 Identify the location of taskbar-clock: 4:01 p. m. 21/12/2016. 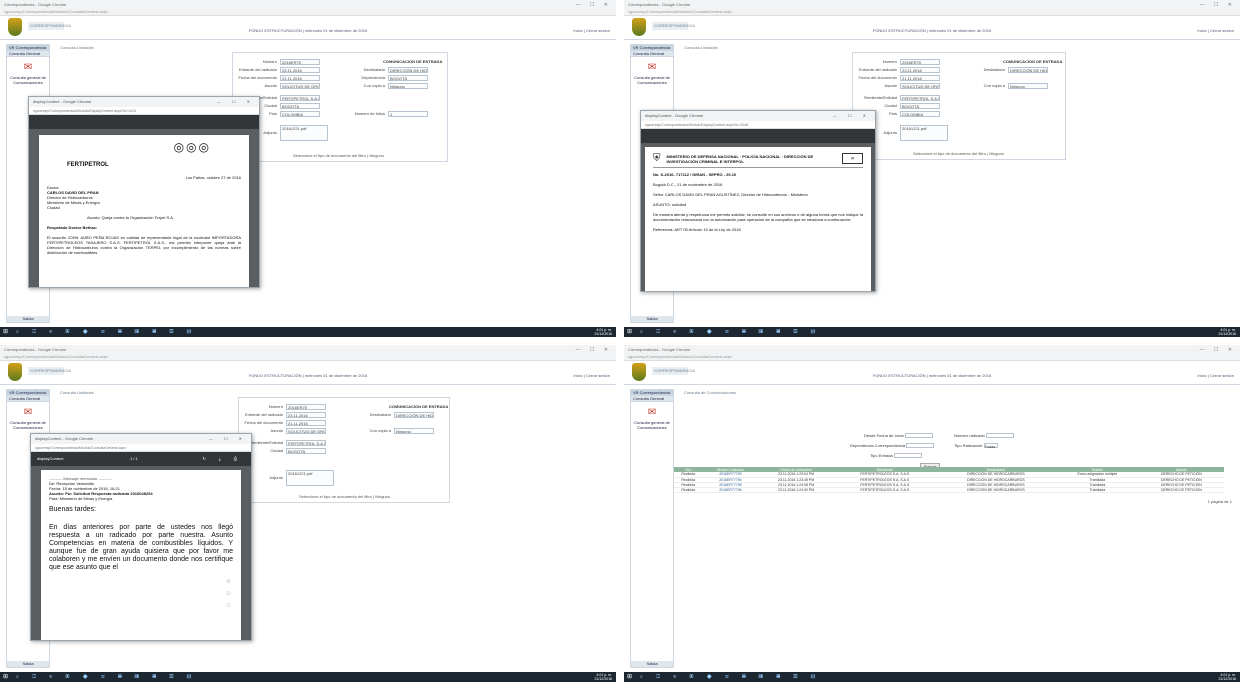
(603, 332).